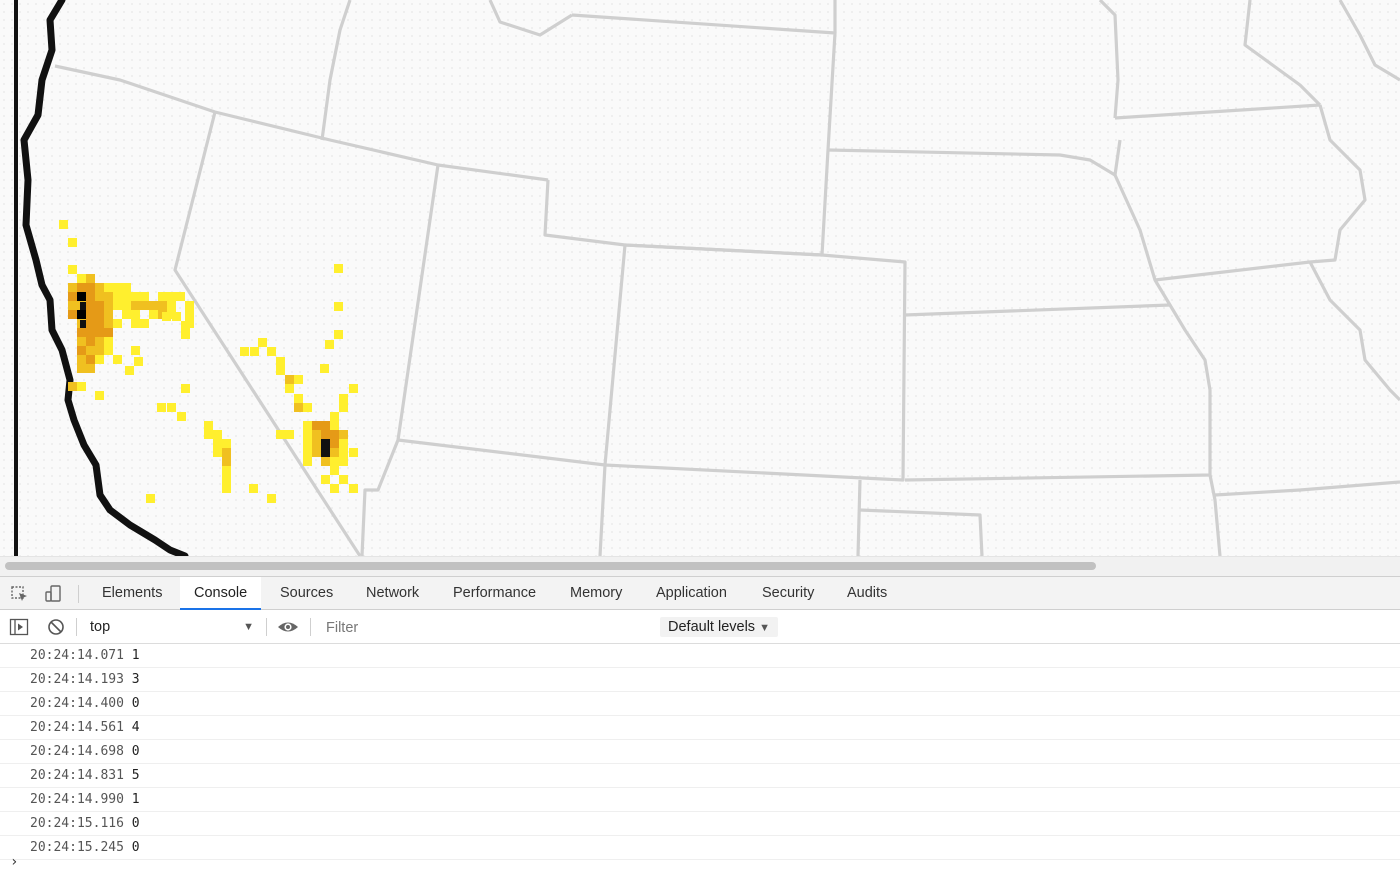 The width and height of the screenshot is (1400, 874). I want to click on tab-sources: Sources, so click(306, 593).